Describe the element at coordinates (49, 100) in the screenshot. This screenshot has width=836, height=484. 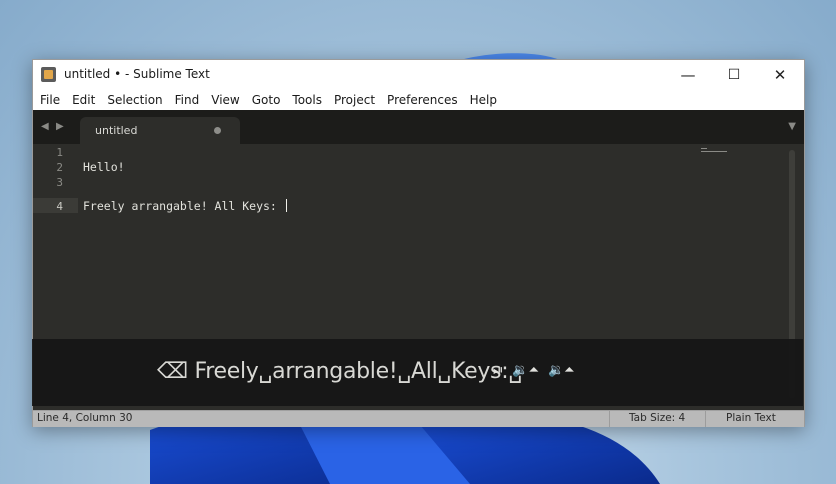
I see `menu-file: File` at that location.